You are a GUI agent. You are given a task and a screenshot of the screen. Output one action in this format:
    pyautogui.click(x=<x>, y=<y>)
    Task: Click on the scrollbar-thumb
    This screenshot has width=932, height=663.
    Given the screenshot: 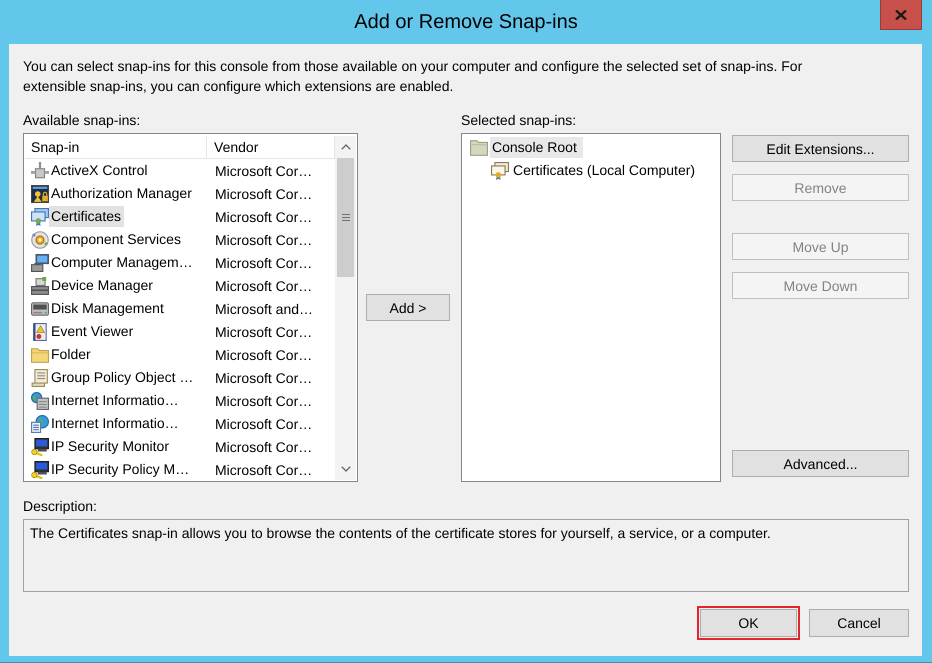 What is the action you would take?
    pyautogui.click(x=345, y=217)
    